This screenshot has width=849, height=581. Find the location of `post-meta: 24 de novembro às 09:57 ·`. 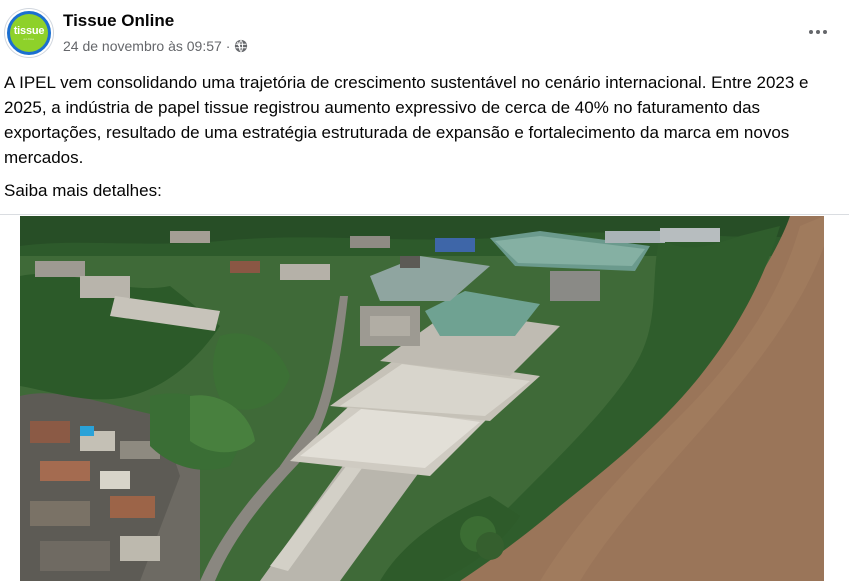

post-meta: 24 de novembro às 09:57 · is located at coordinates (155, 46).